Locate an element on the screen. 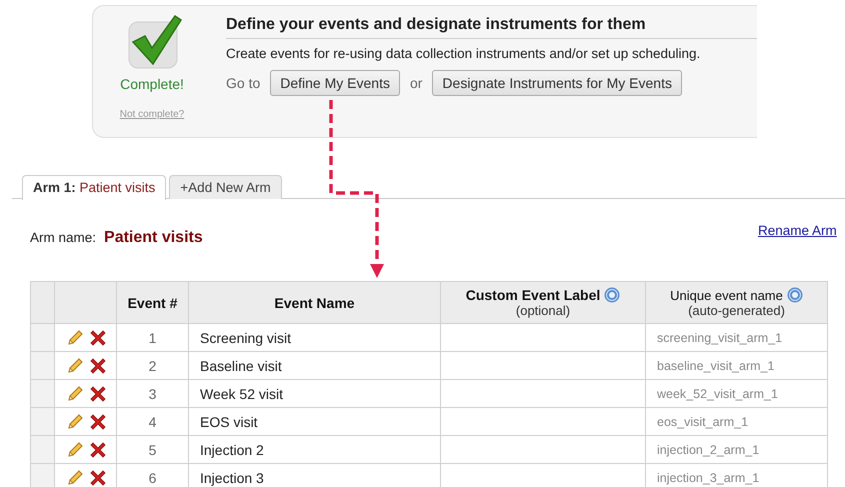  table-cell: baseline_visit_arm_1 is located at coordinates (737, 366).